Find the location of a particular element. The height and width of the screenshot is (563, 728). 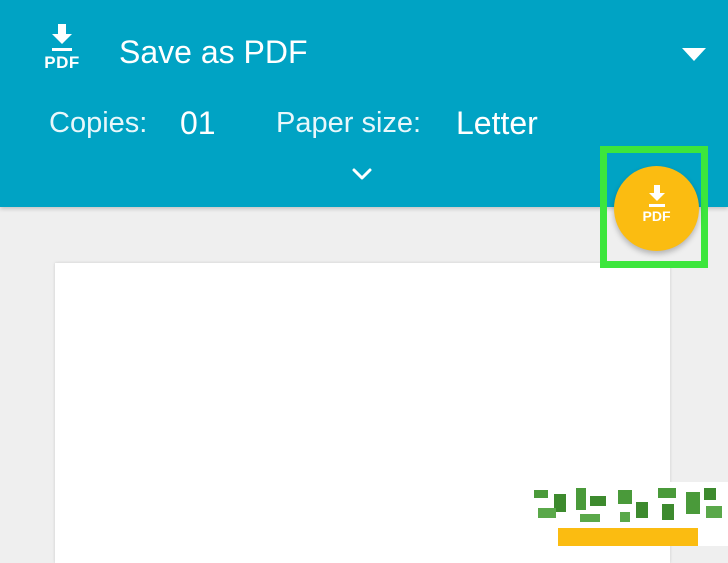

paper-size-label: Paper size: is located at coordinates (349, 123).